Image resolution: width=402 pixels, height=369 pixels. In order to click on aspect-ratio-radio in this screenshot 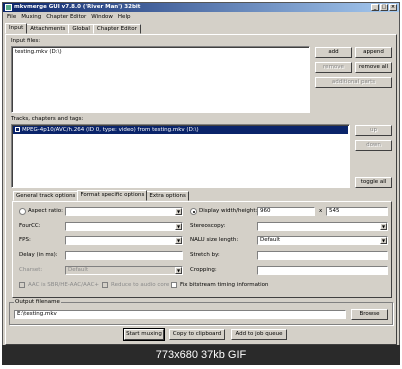, I will do `click(22, 211)`.